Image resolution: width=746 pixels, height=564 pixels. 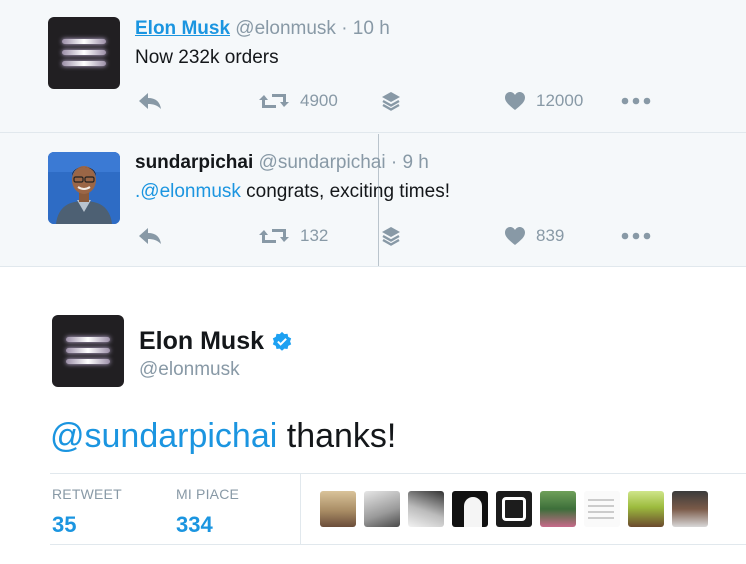 I want to click on retweet-button: 4900, so click(x=298, y=101).